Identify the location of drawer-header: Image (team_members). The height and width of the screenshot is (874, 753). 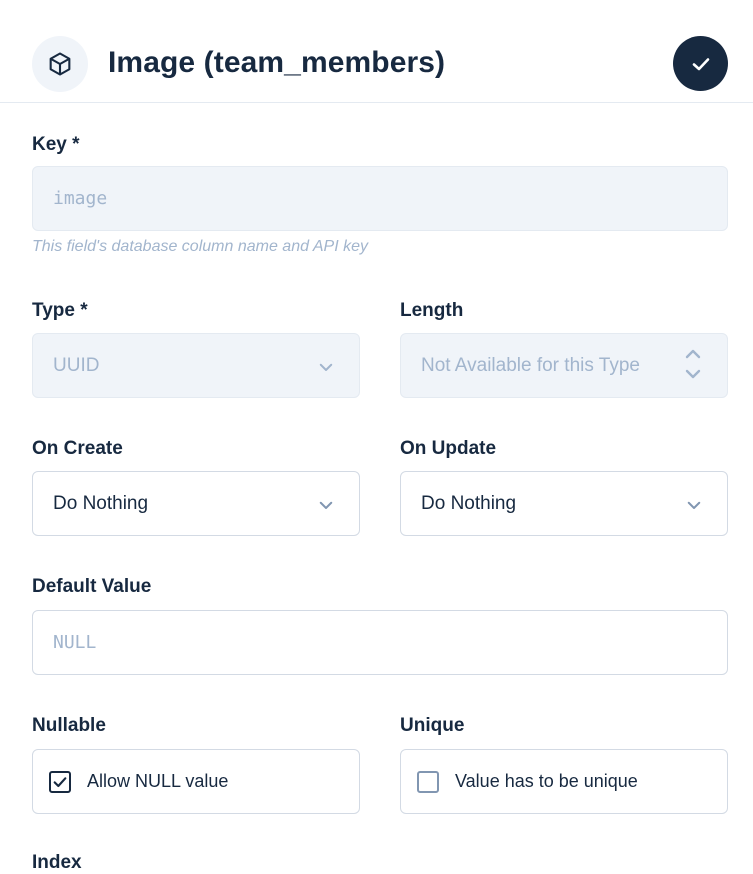
(376, 51).